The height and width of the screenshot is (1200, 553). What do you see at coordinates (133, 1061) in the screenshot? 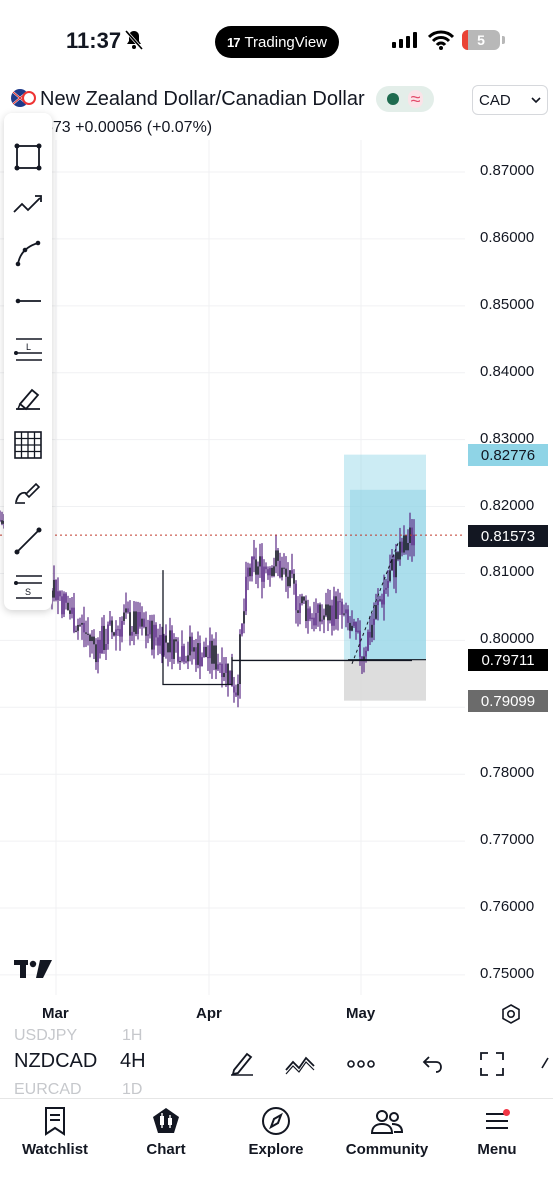
I see `interval-button: 4H` at bounding box center [133, 1061].